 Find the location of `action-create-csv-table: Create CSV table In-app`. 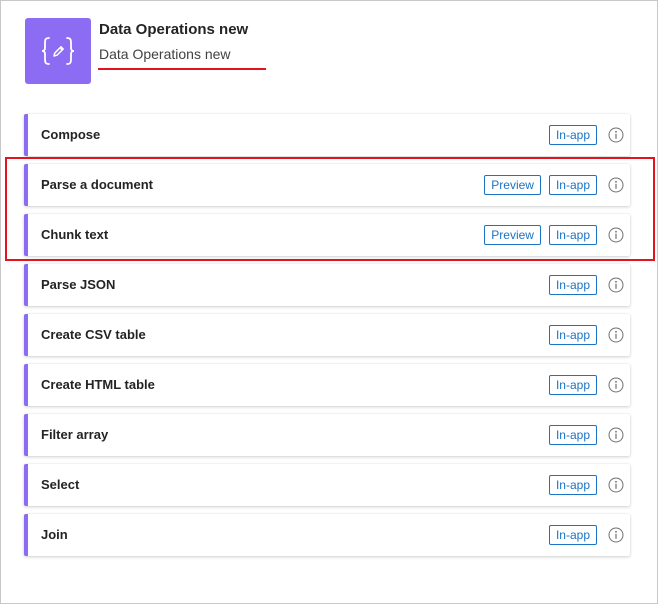

action-create-csv-table: Create CSV table In-app is located at coordinates (327, 335).